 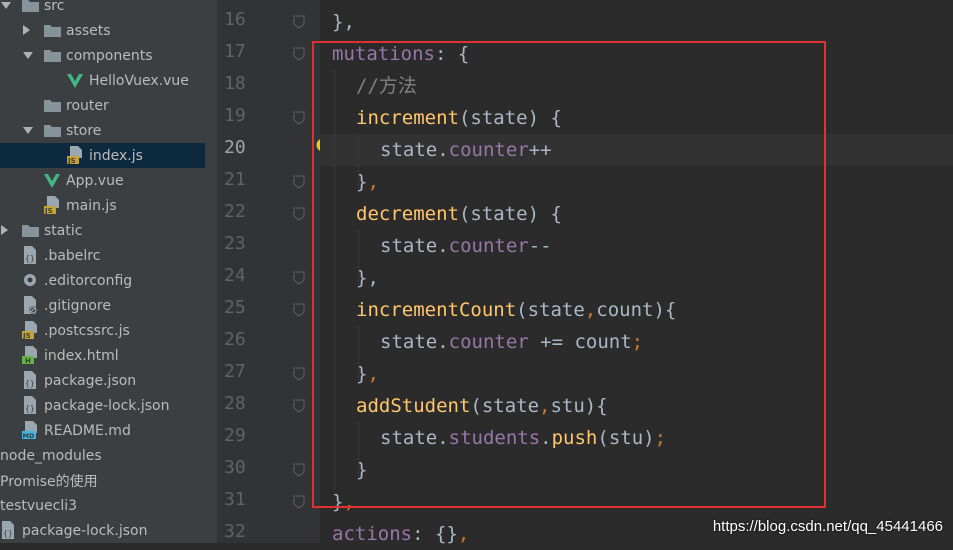 I want to click on line-number: 24, so click(x=235, y=275).